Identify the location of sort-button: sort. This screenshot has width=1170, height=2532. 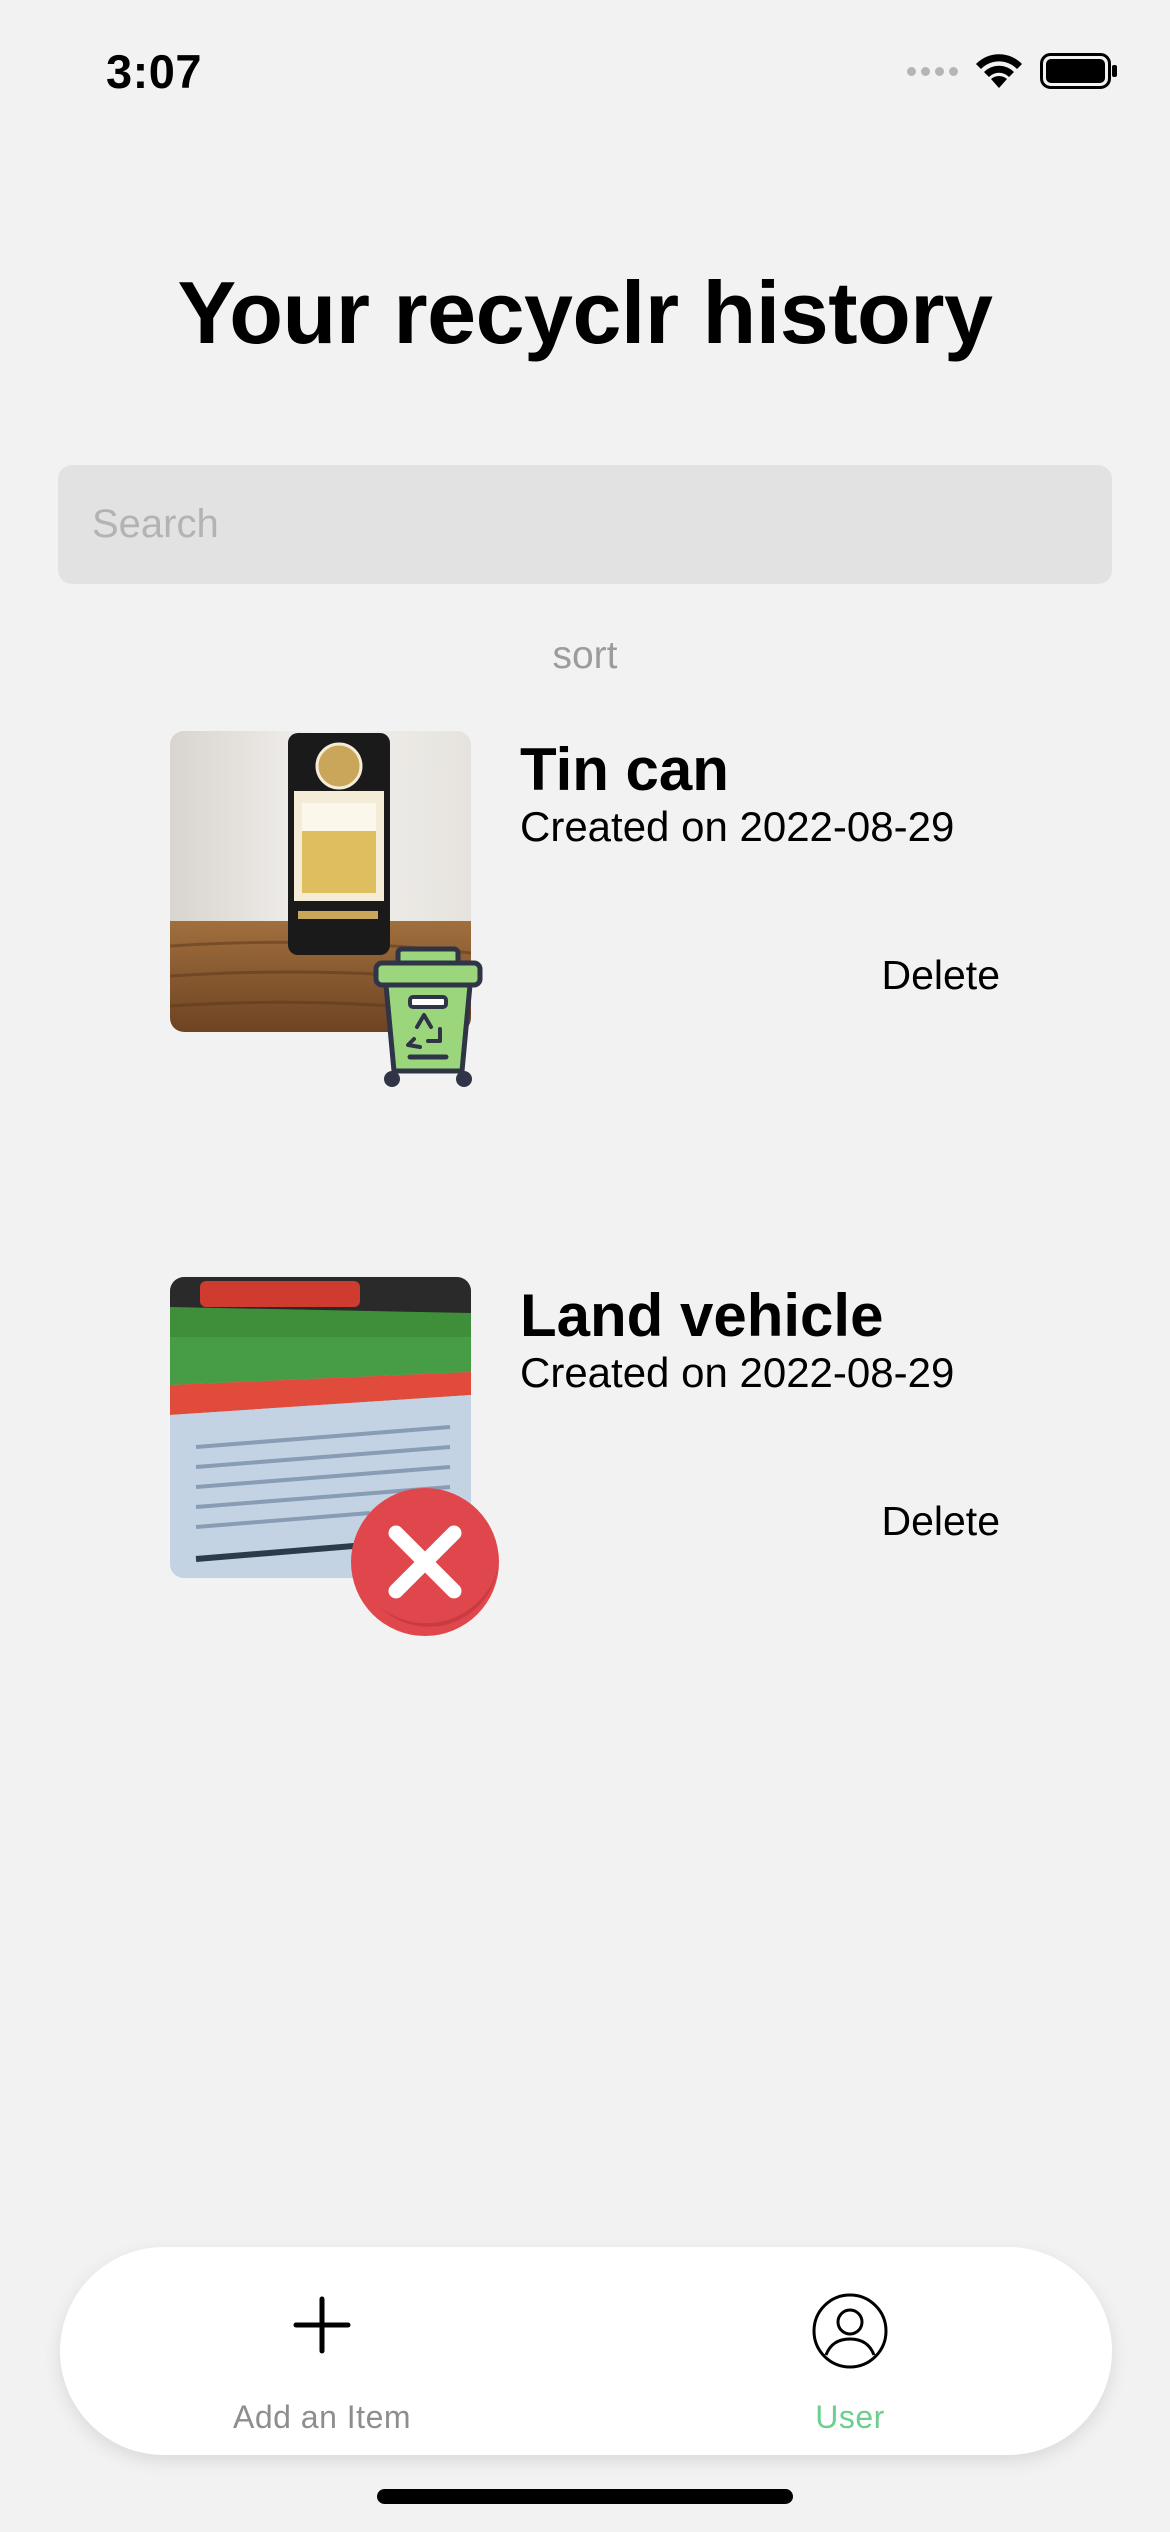
(585, 656).